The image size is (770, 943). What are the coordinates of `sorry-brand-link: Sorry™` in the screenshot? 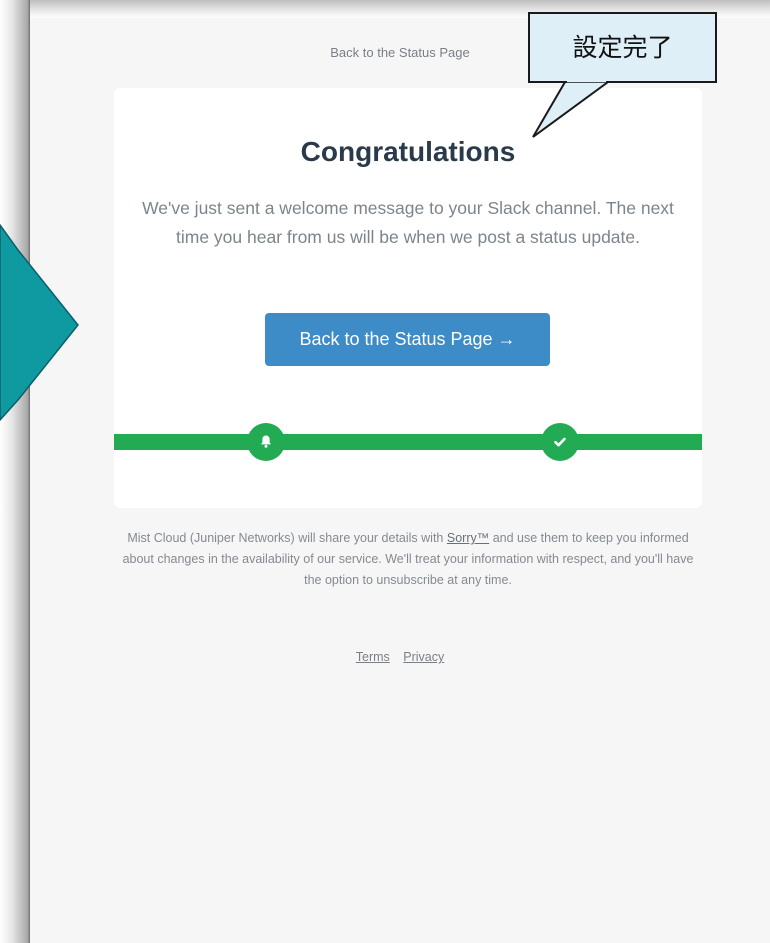 It's located at (468, 538).